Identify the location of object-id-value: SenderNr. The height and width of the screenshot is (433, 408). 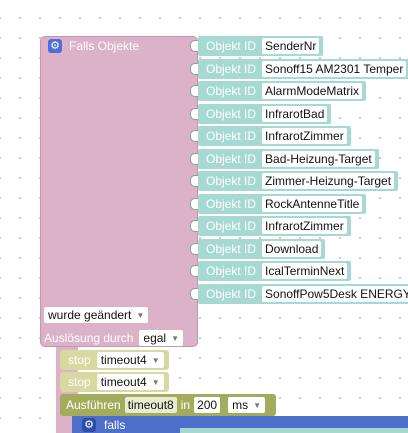
(291, 46).